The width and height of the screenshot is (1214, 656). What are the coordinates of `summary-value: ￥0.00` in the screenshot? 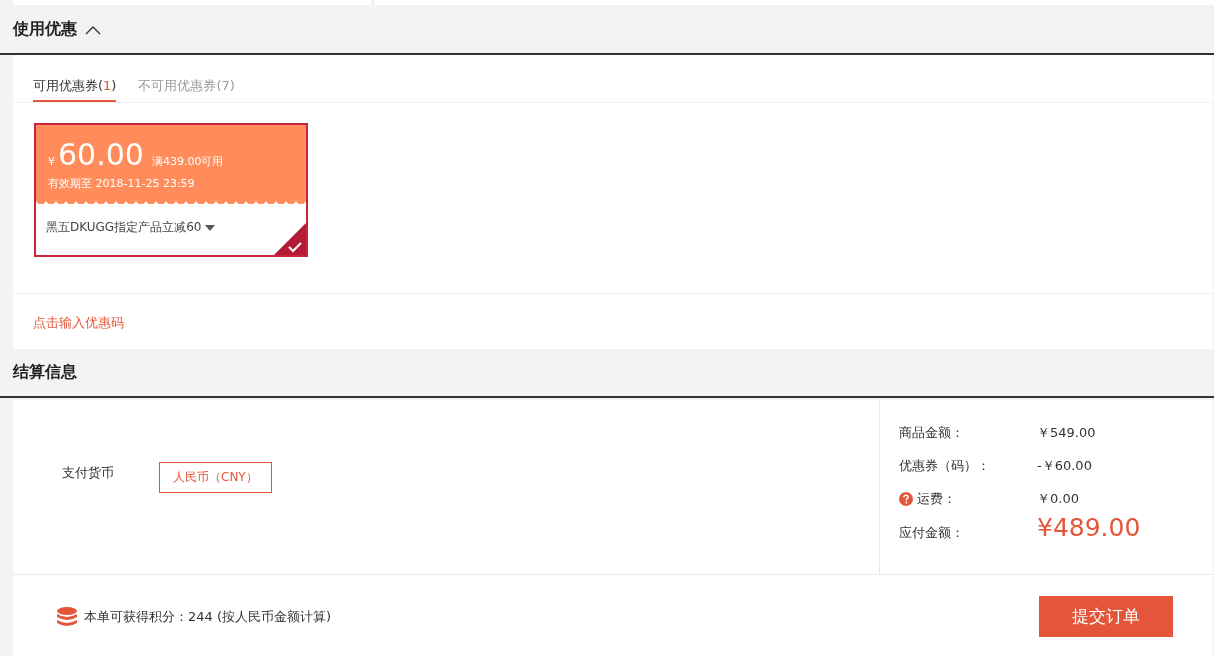 It's located at (1058, 498).